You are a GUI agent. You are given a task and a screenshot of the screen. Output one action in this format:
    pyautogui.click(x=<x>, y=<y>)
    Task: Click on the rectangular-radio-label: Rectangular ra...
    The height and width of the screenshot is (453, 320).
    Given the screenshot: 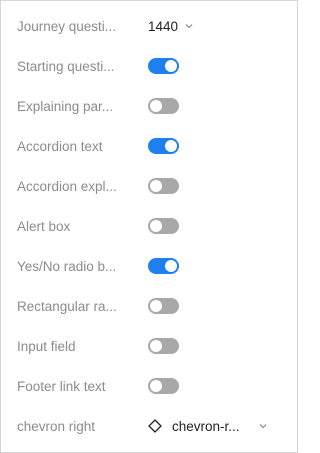 What is the action you would take?
    pyautogui.click(x=67, y=306)
    